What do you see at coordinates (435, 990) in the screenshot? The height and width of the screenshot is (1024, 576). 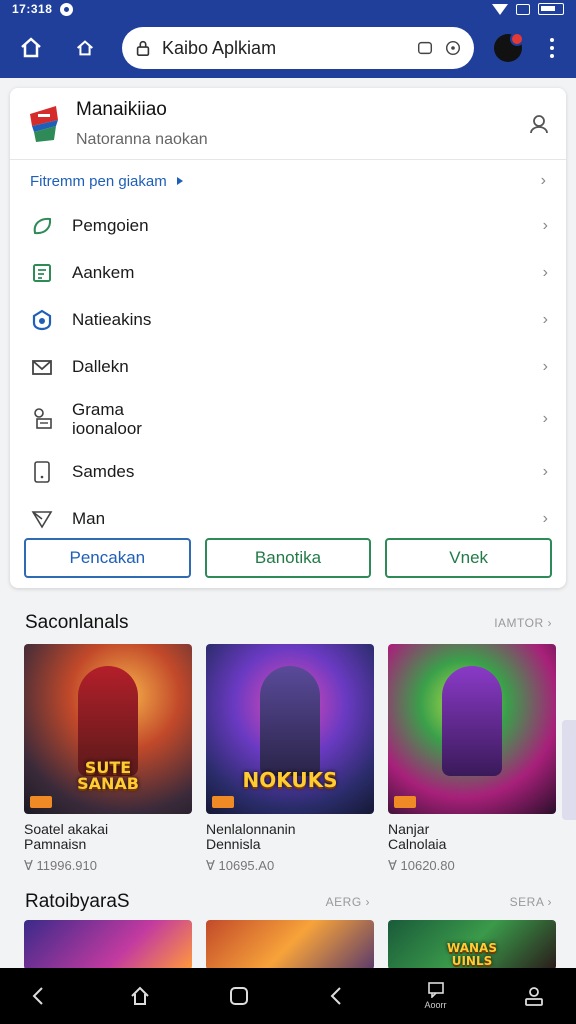 I see `chat-icon` at bounding box center [435, 990].